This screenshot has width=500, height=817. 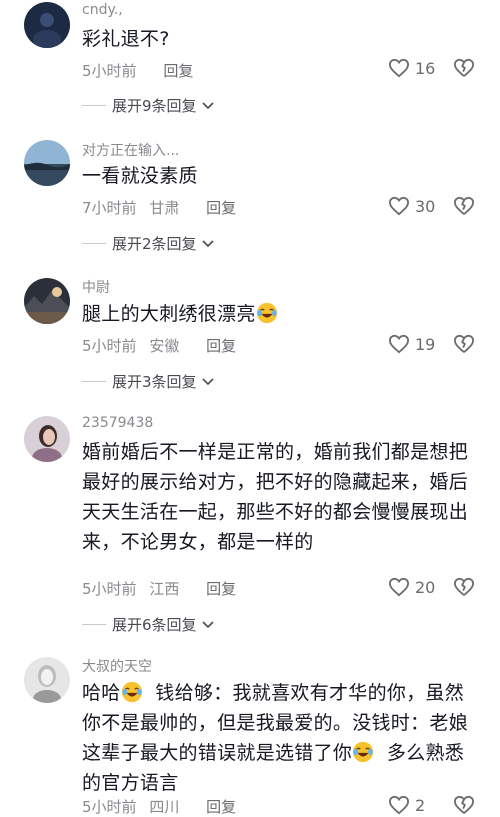 What do you see at coordinates (102, 10) in the screenshot?
I see `username: cndy.,` at bounding box center [102, 10].